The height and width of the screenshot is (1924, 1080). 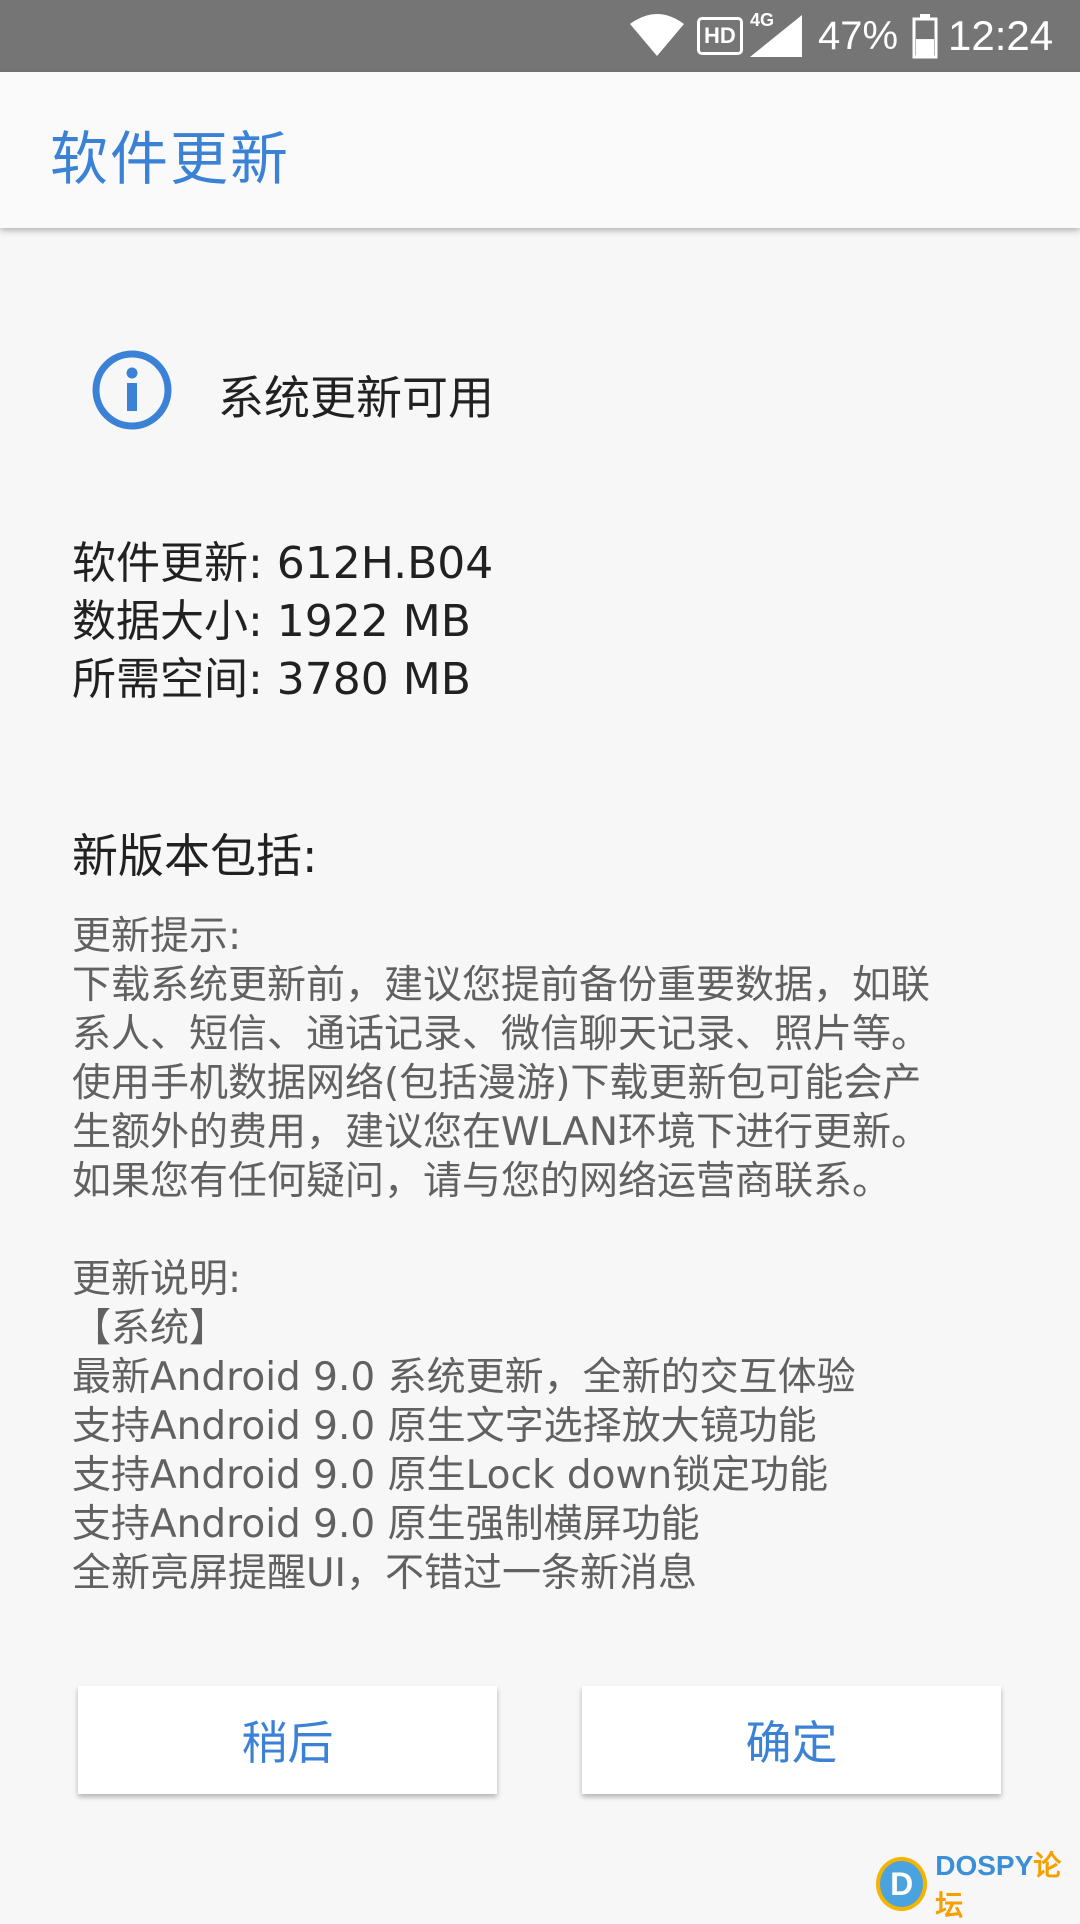 I want to click on notes-line: 支持Android 9.0 原生Lock down锁定功能, so click(x=450, y=1475).